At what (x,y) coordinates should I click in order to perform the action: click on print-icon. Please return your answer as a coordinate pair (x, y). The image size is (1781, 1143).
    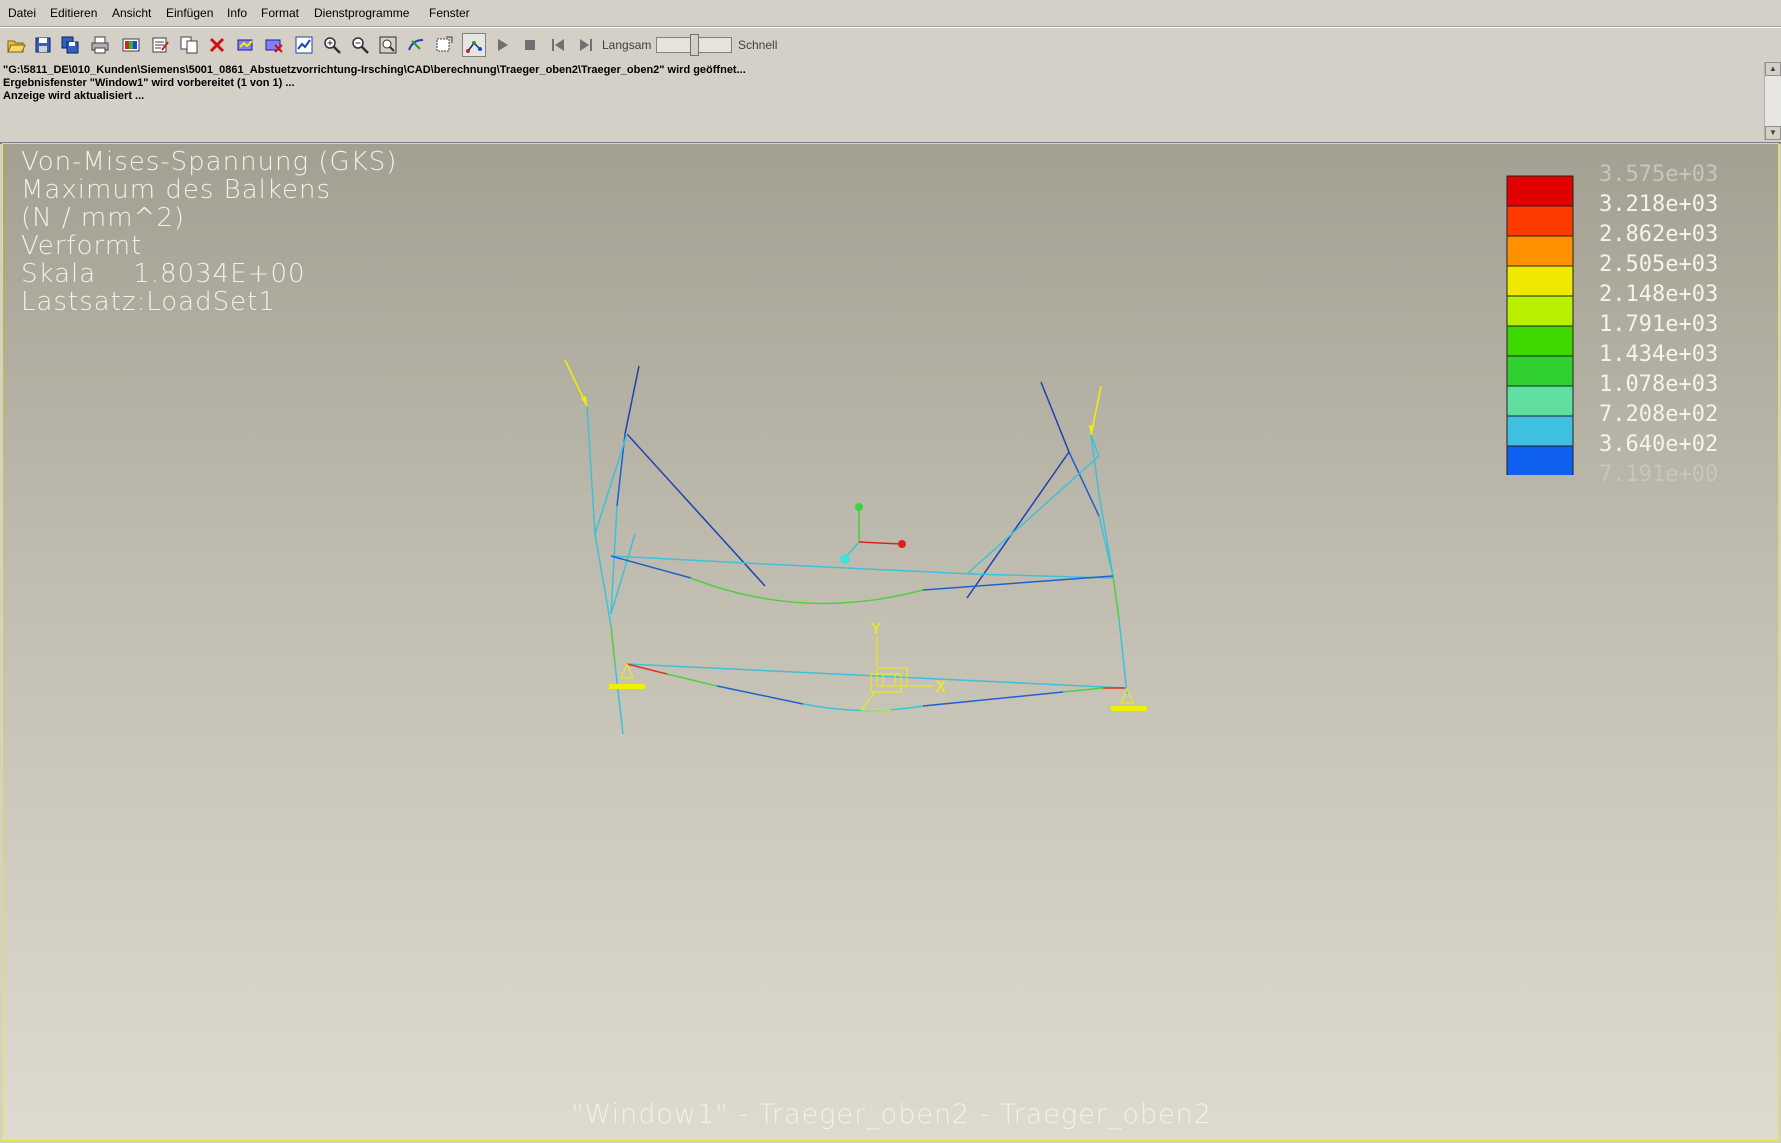
    Looking at the image, I should click on (100, 45).